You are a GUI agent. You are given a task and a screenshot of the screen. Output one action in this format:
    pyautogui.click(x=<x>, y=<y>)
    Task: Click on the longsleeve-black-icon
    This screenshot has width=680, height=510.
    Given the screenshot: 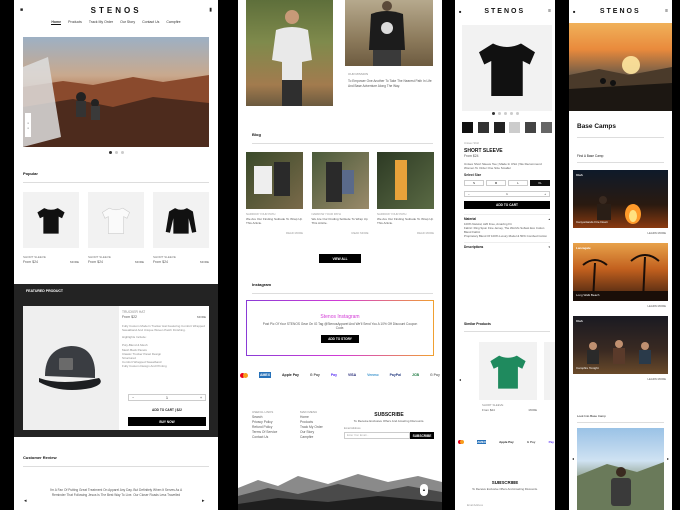 What is the action you would take?
    pyautogui.click(x=181, y=221)
    